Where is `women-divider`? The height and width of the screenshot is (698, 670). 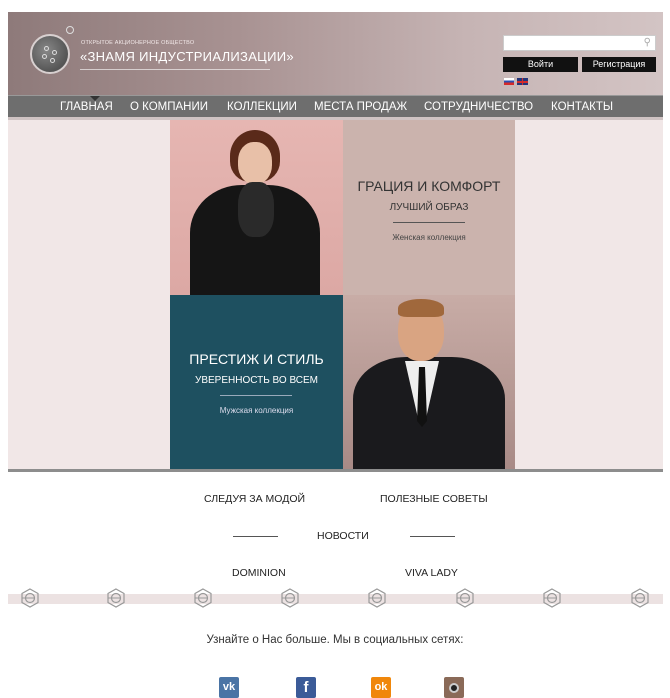
women-divider is located at coordinates (429, 222).